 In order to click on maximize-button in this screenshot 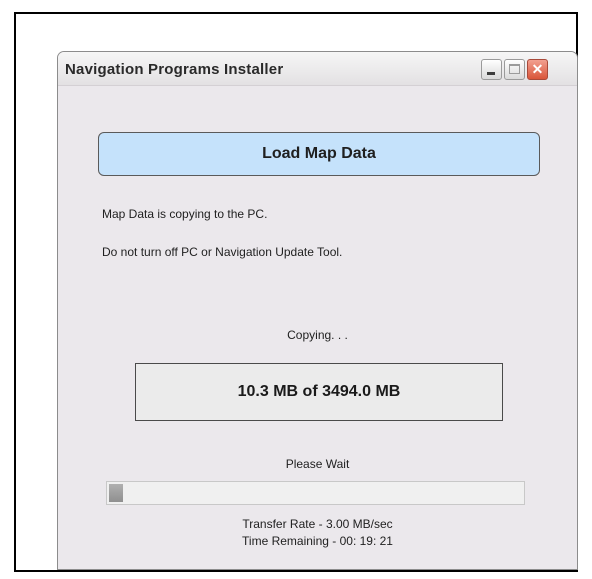, I will do `click(514, 69)`.